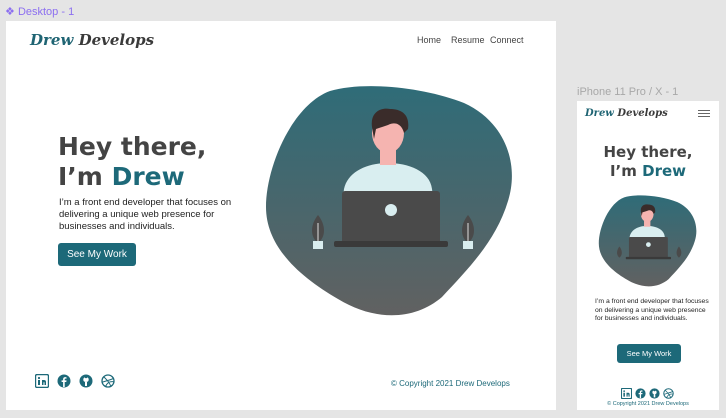 The image size is (726, 418). What do you see at coordinates (39, 11) in the screenshot?
I see `desktop-frame-label: ❖ Desktop - 1` at bounding box center [39, 11].